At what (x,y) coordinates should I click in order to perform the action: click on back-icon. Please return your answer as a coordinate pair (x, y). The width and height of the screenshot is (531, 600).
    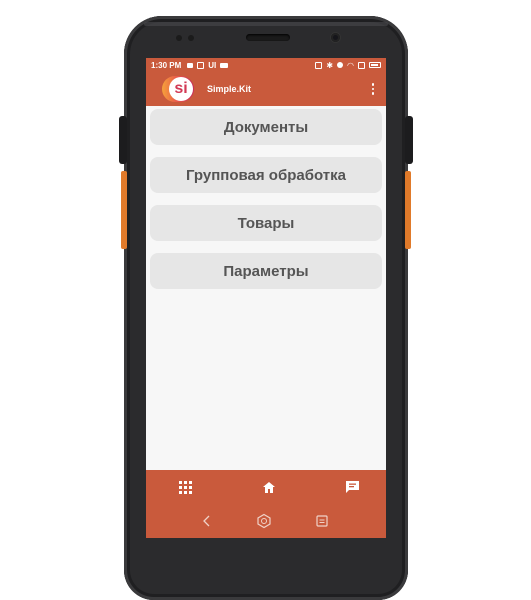
    Looking at the image, I should click on (207, 521).